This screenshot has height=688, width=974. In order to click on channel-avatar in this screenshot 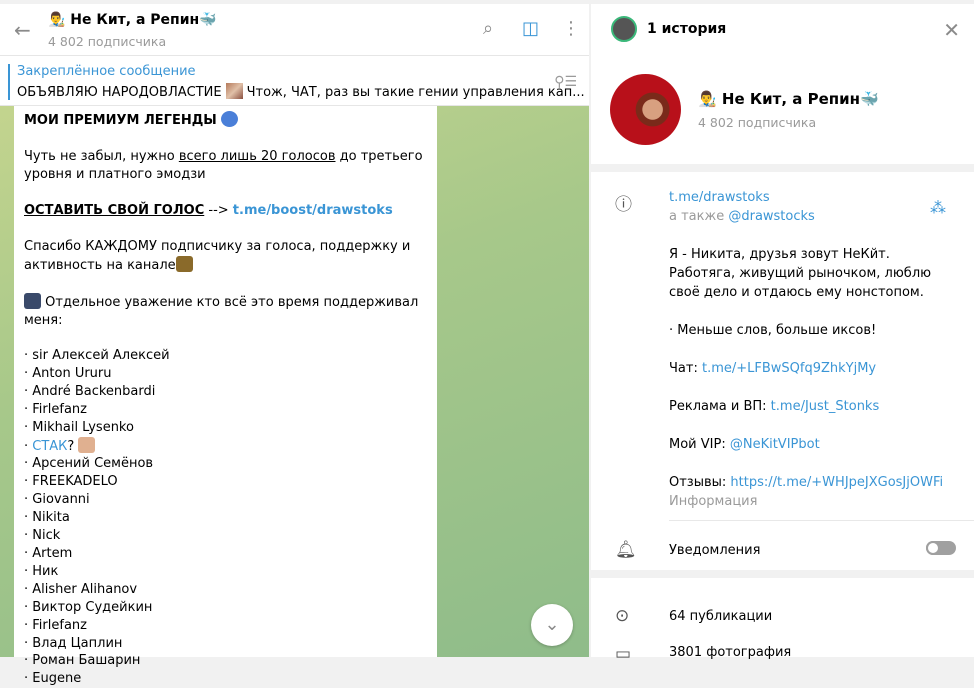, I will do `click(645, 109)`.